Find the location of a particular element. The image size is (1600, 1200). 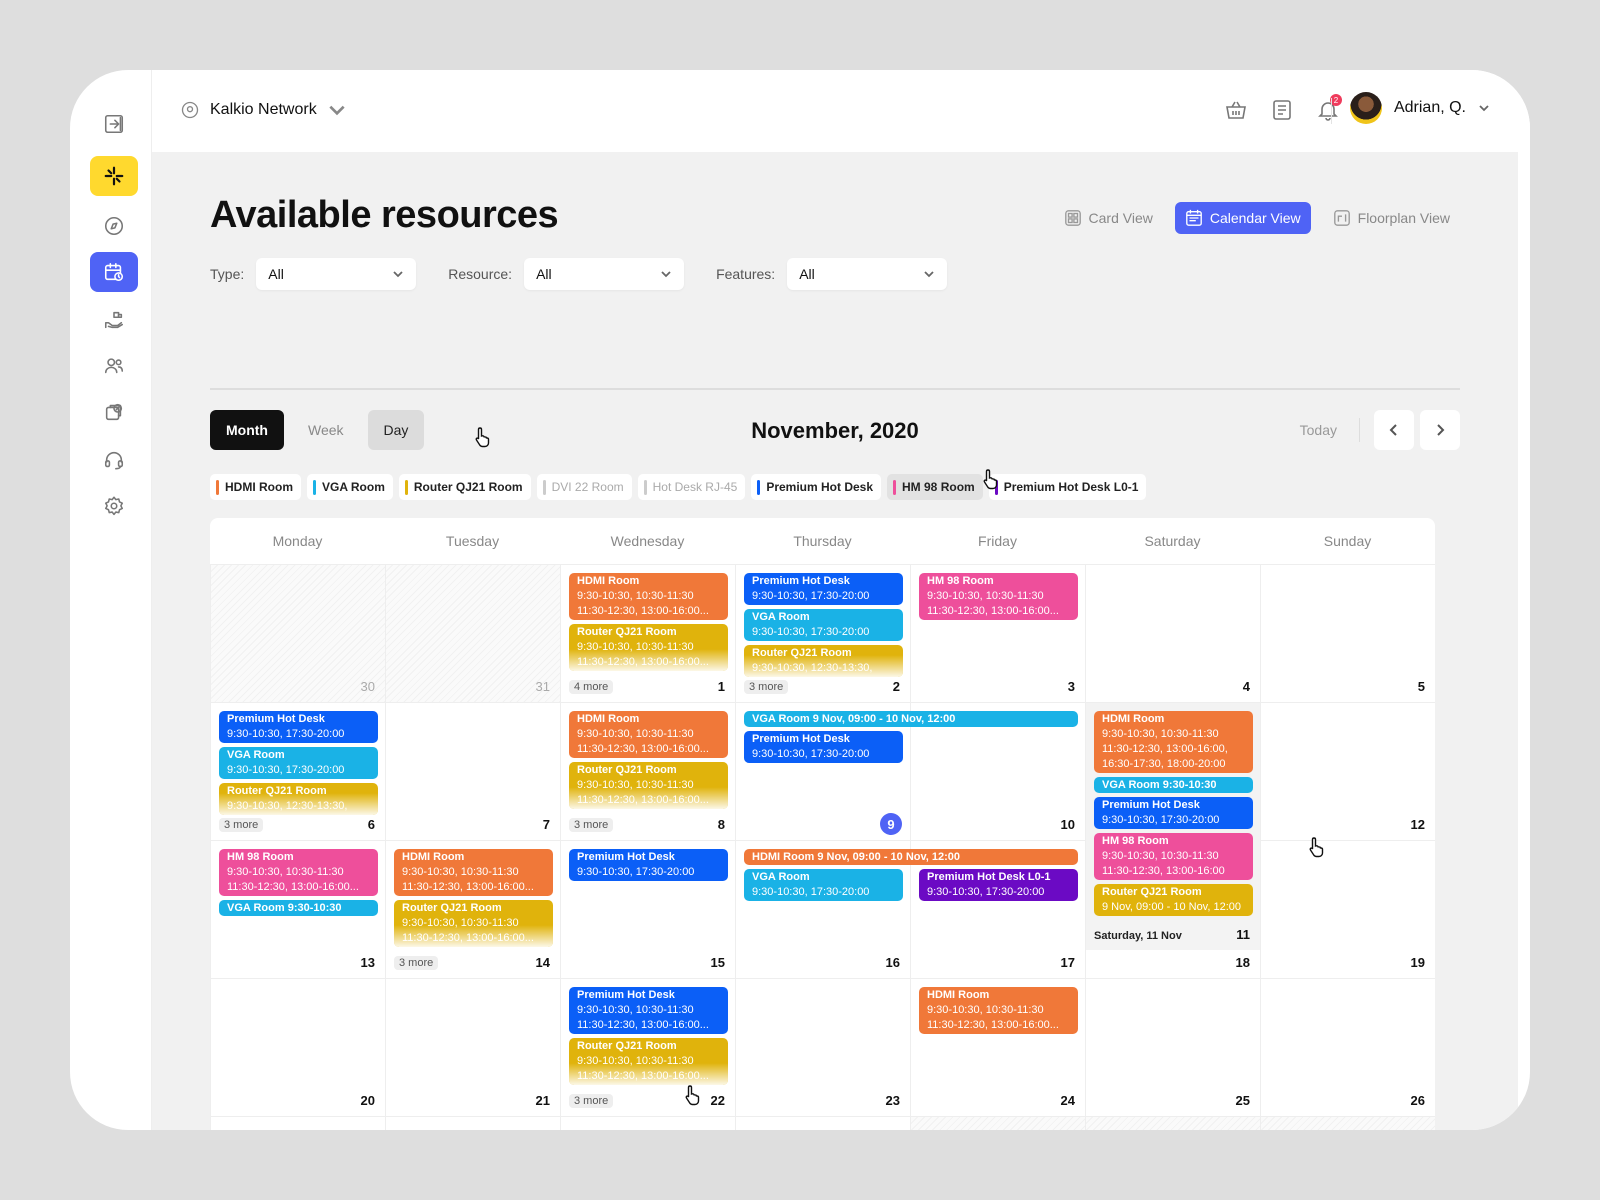

day-cell: 30 is located at coordinates (297, 633).